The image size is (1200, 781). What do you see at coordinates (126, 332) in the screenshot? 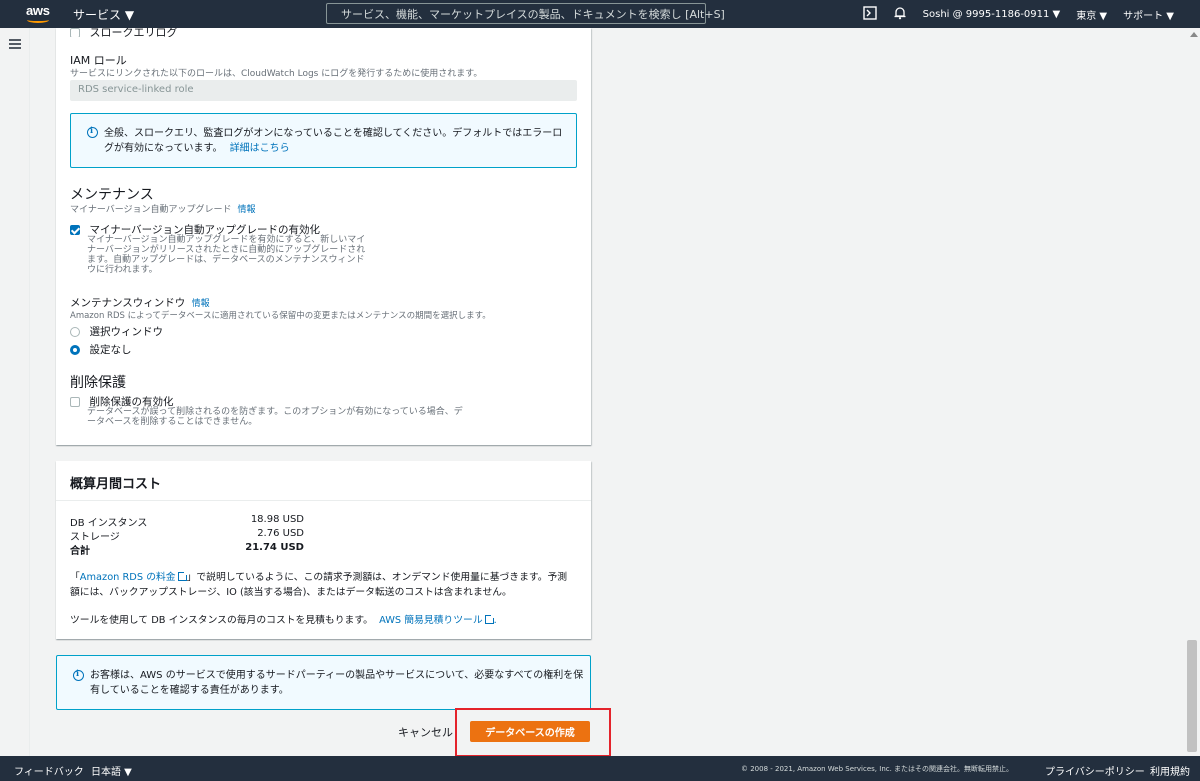
I see `radio-select-window-label: 選択ウィンドウ` at bounding box center [126, 332].